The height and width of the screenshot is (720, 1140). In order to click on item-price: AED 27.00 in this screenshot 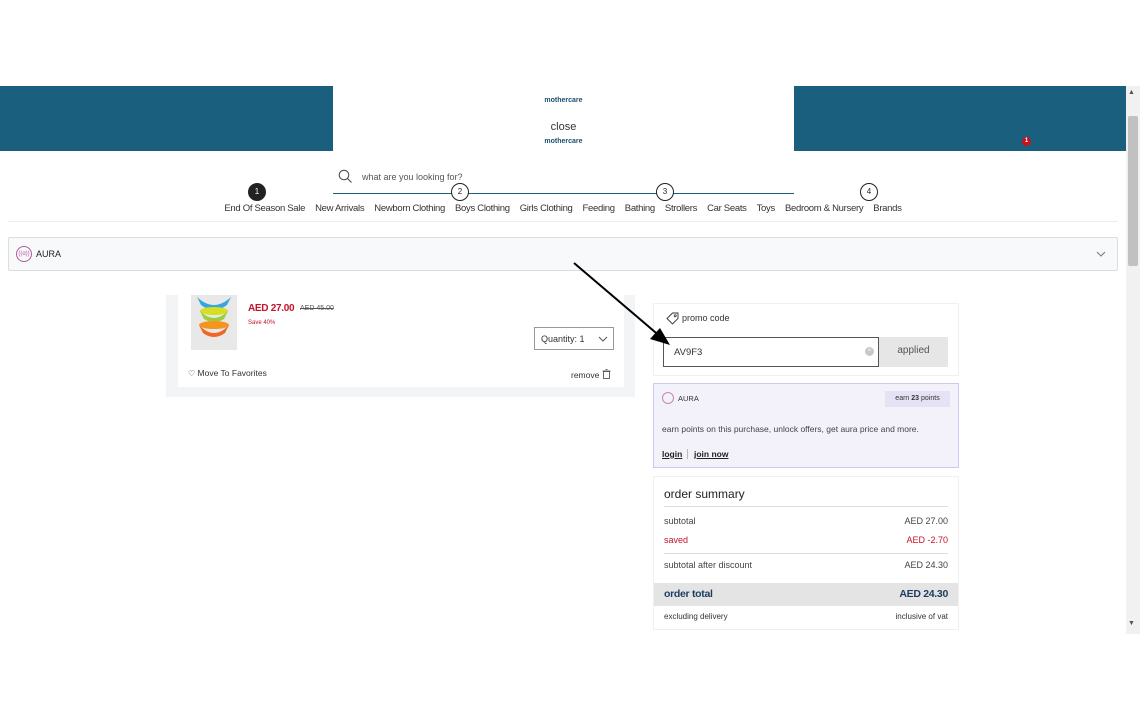, I will do `click(271, 308)`.